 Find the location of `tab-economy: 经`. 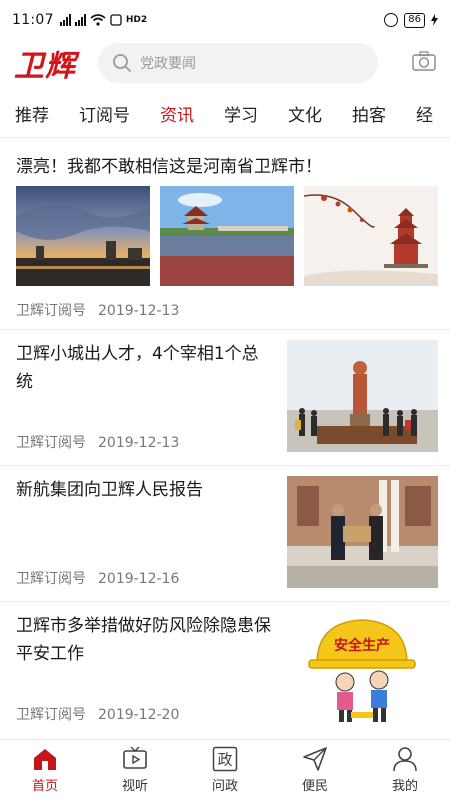

tab-economy: 经 is located at coordinates (424, 113).